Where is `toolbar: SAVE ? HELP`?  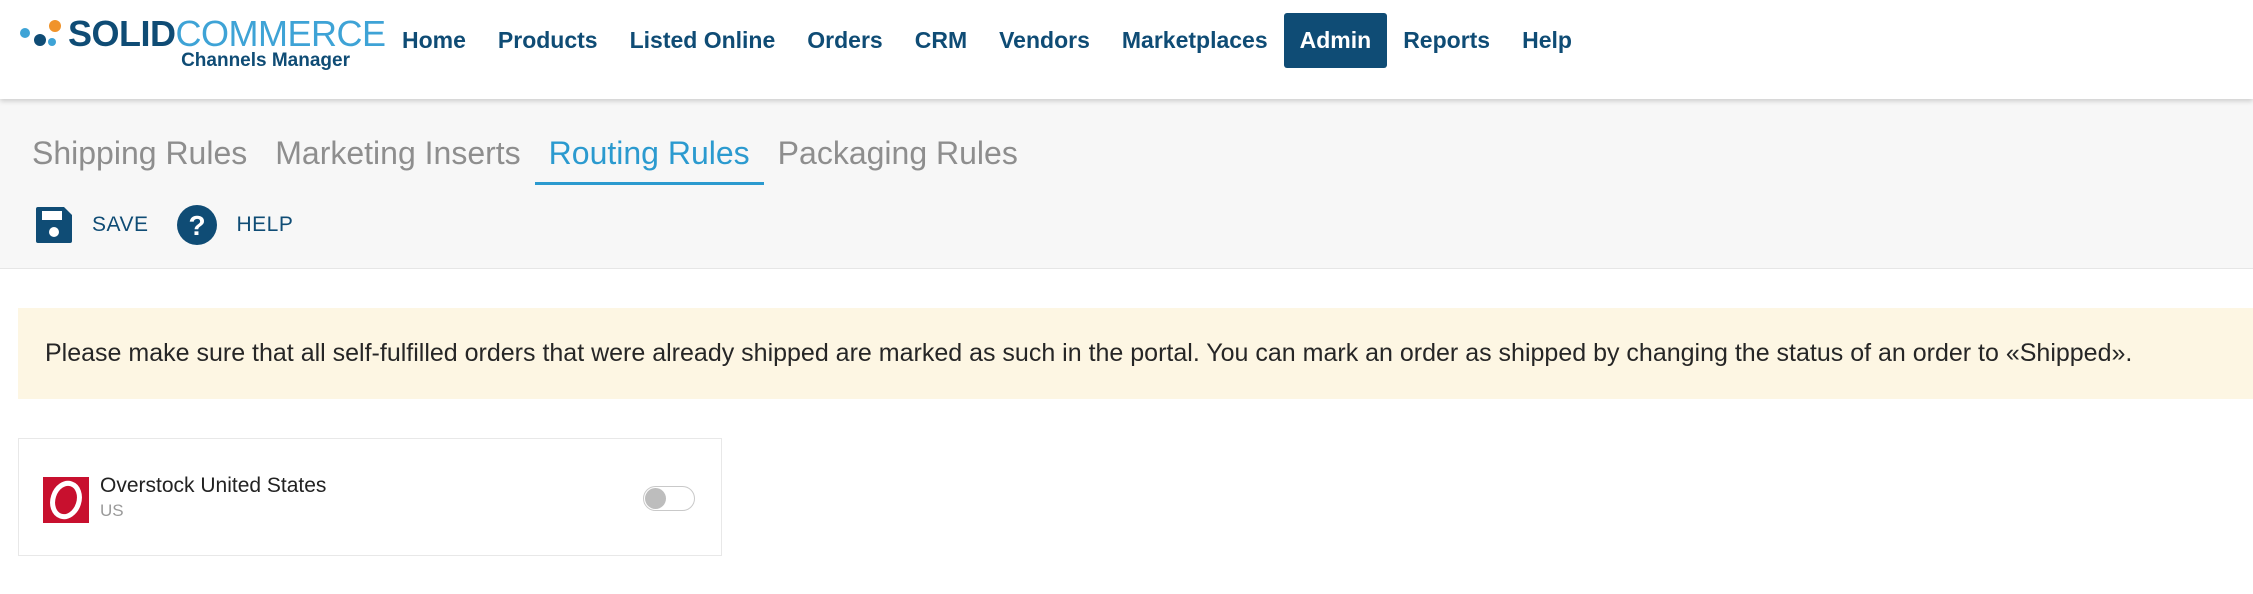 toolbar: SAVE ? HELP is located at coordinates (177, 225).